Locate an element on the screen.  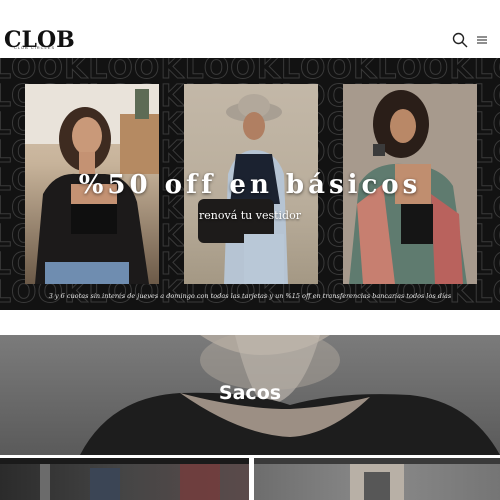
category-title: Sacos is located at coordinates (250, 393).